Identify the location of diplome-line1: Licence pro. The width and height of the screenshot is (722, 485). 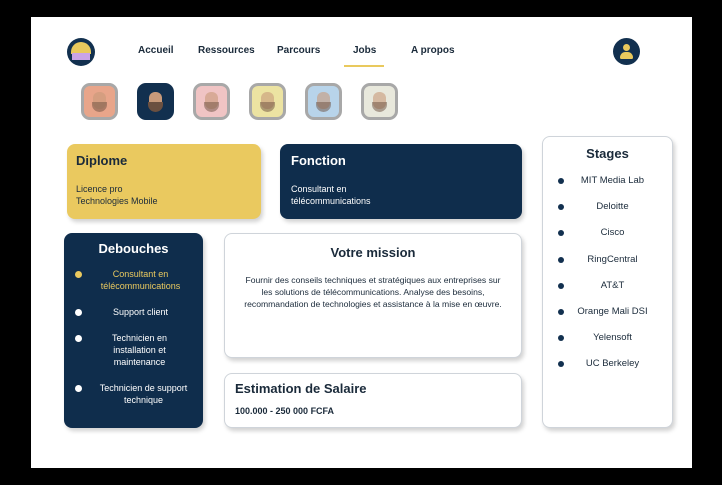
(99, 189).